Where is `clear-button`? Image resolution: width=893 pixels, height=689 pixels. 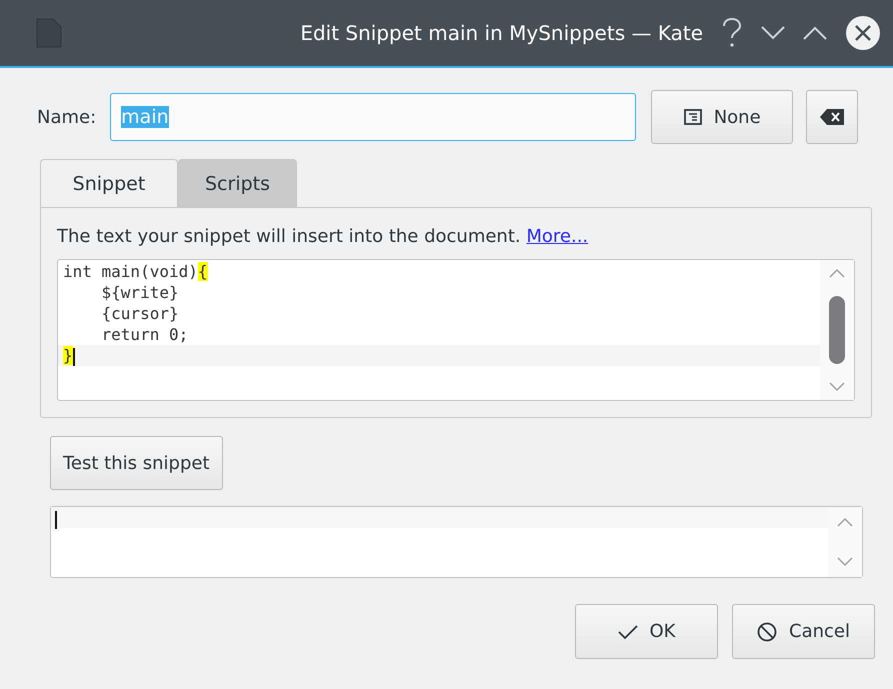
clear-button is located at coordinates (832, 117).